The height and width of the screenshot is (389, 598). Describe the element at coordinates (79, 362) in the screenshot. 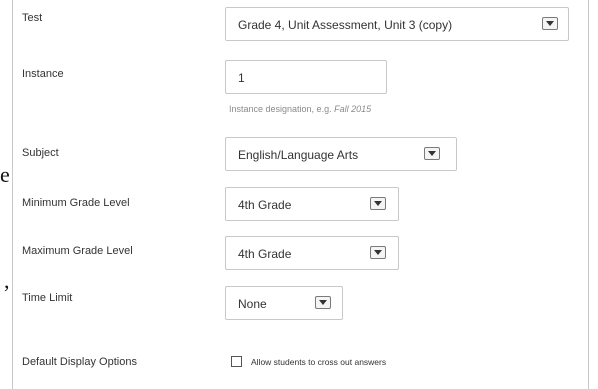

I see `display-options-label: Default Display Options` at that location.